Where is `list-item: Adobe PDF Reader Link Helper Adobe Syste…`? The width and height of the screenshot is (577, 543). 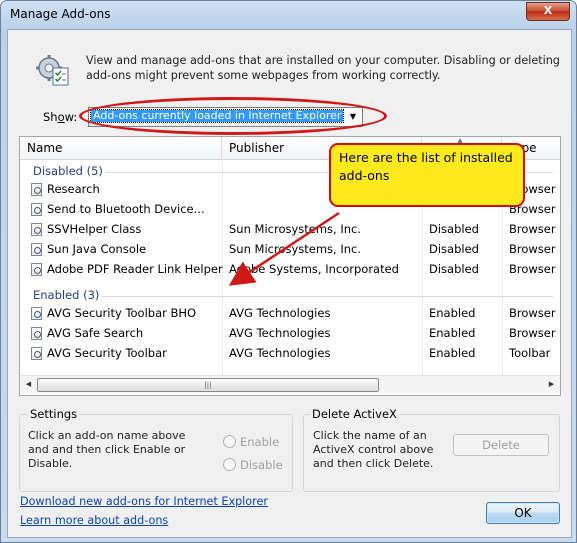 list-item: Adobe PDF Reader Link Helper Adobe Syste… is located at coordinates (290, 270).